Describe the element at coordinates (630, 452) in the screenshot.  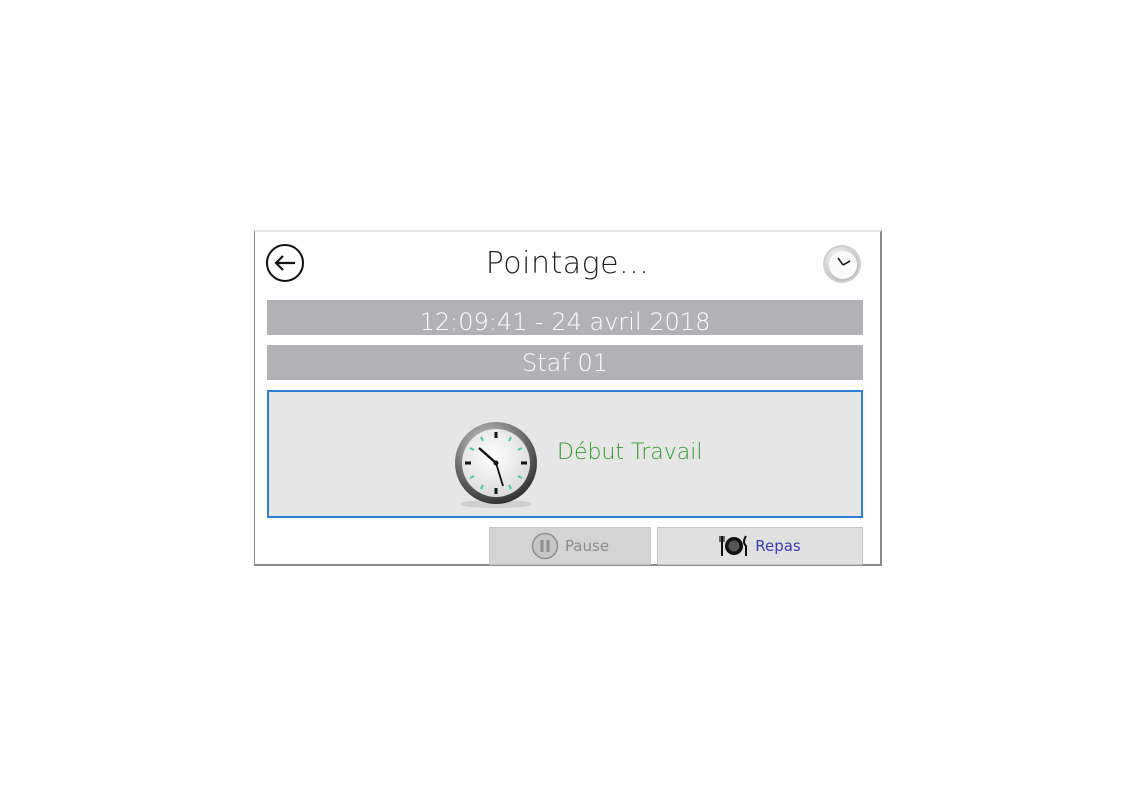
I see `start-work-label: Début Travail` at that location.